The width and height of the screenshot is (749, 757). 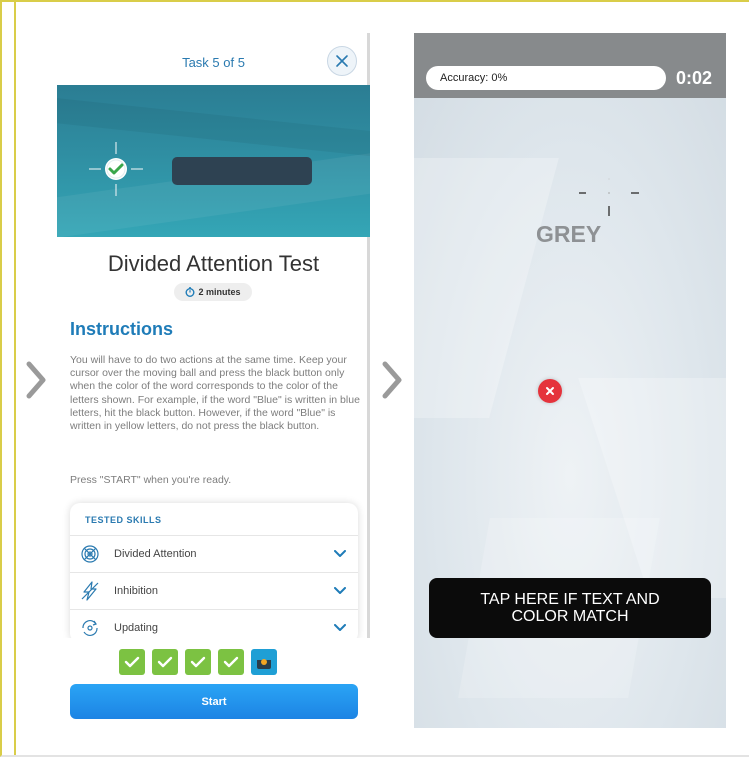 I want to click on skills-title: TESTED SKILLS, so click(x=123, y=520).